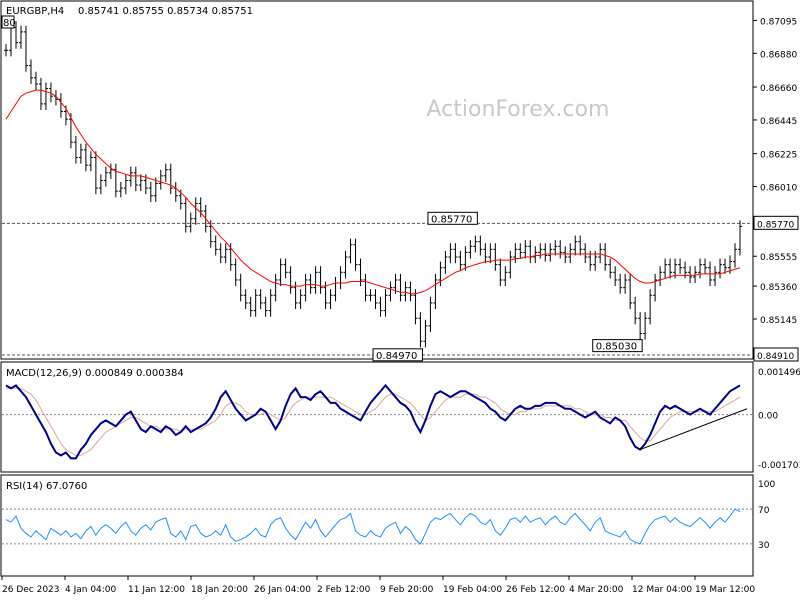 This screenshot has width=800, height=600. What do you see at coordinates (91, 590) in the screenshot?
I see `x-tick-label: 4 Jan 04:00` at bounding box center [91, 590].